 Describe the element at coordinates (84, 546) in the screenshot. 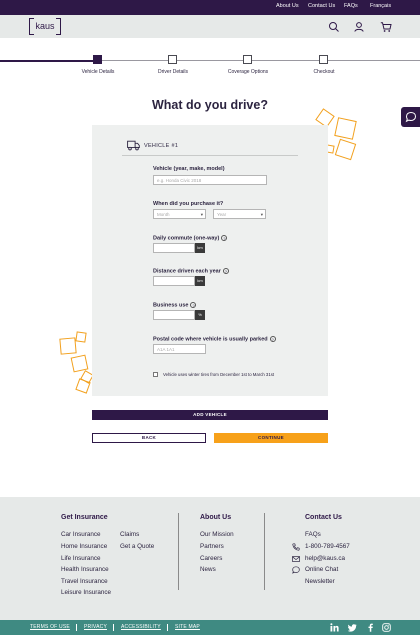

I see `footer-link-home-insurance: Home Insurance` at that location.